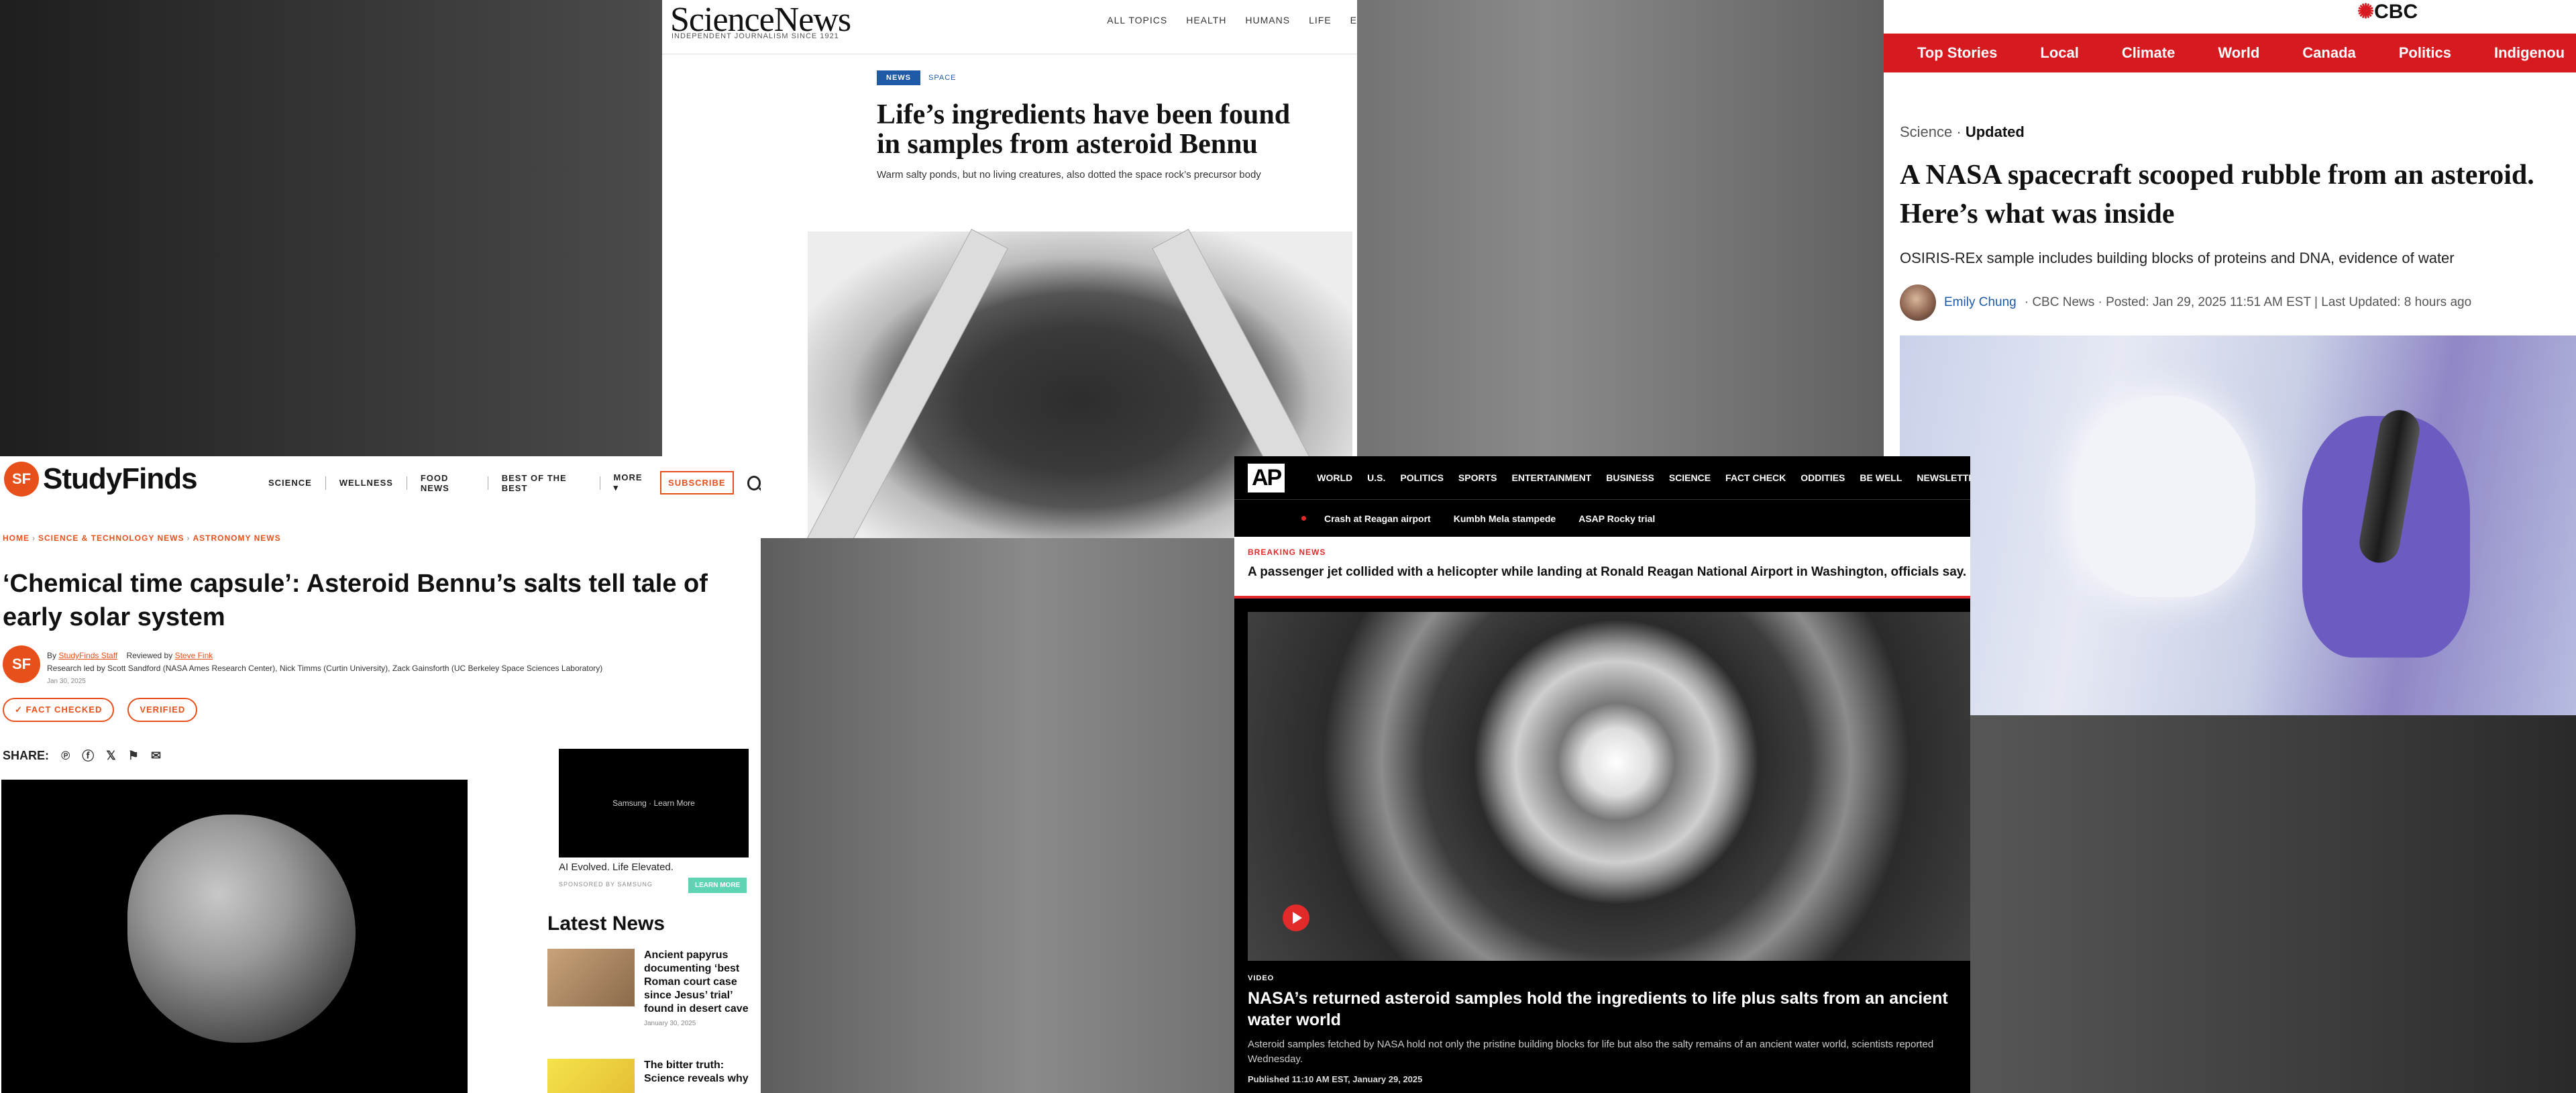 Image resolution: width=2576 pixels, height=1093 pixels. Describe the element at coordinates (87, 655) in the screenshot. I see `author-link: StudyFinds Staff` at that location.